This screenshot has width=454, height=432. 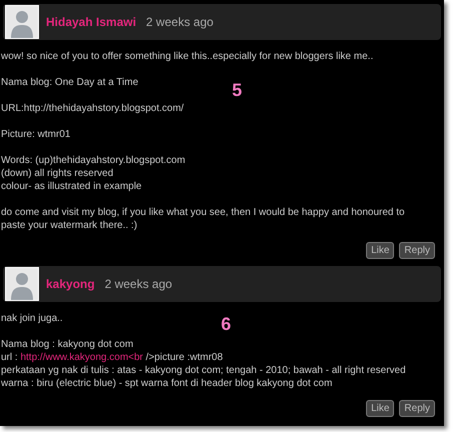 I want to click on comment-text: Picture: wtmr01, so click(x=35, y=134).